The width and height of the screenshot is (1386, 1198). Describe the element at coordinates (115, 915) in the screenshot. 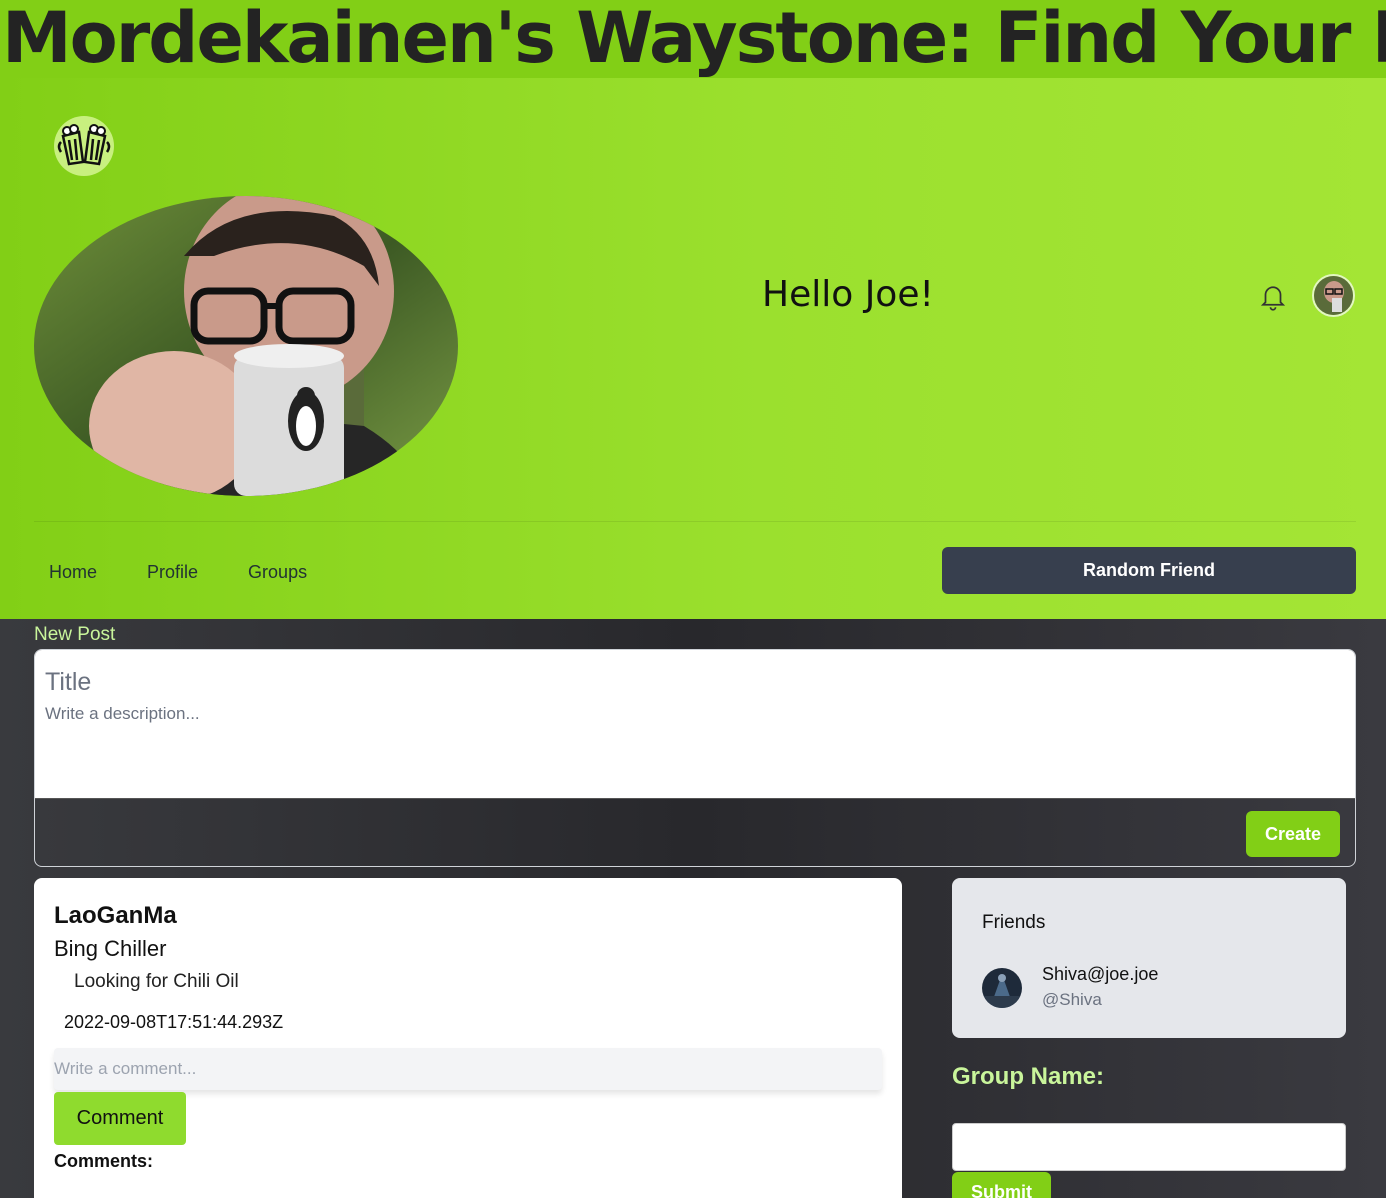

I see `post-author: LaoGanMa` at that location.